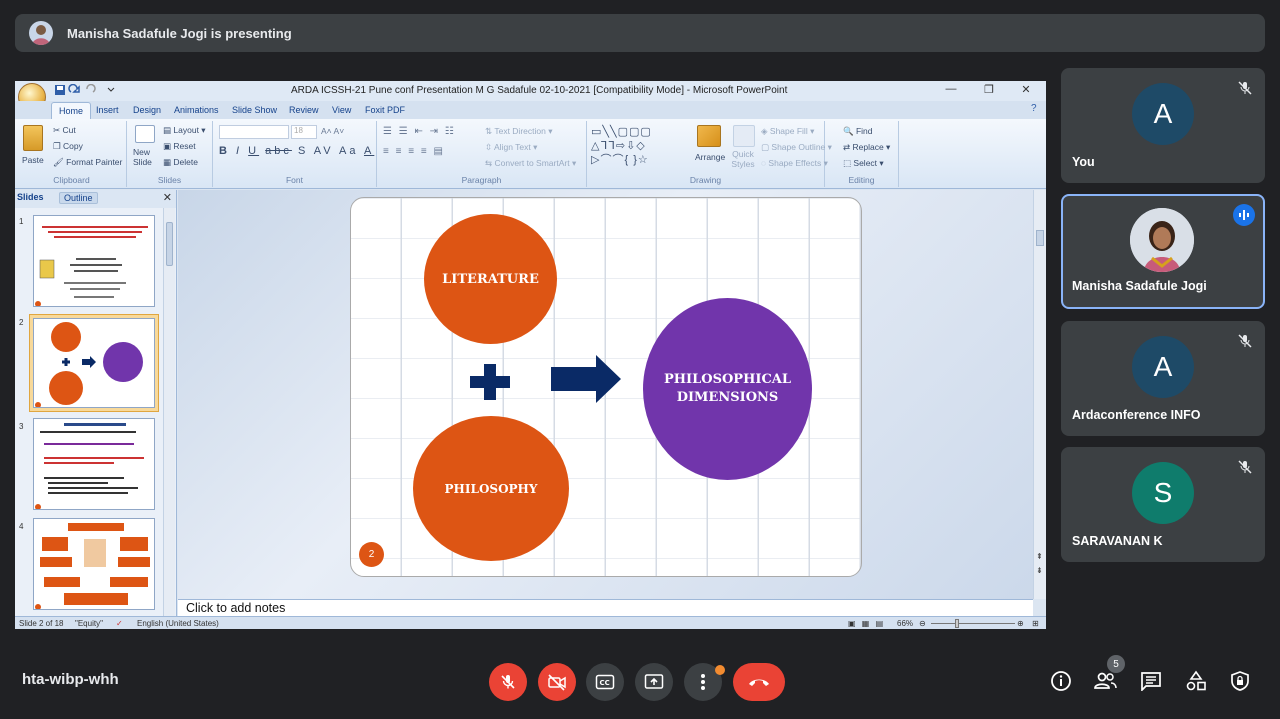 The height and width of the screenshot is (719, 1280). I want to click on avatar: A, so click(1163, 114).